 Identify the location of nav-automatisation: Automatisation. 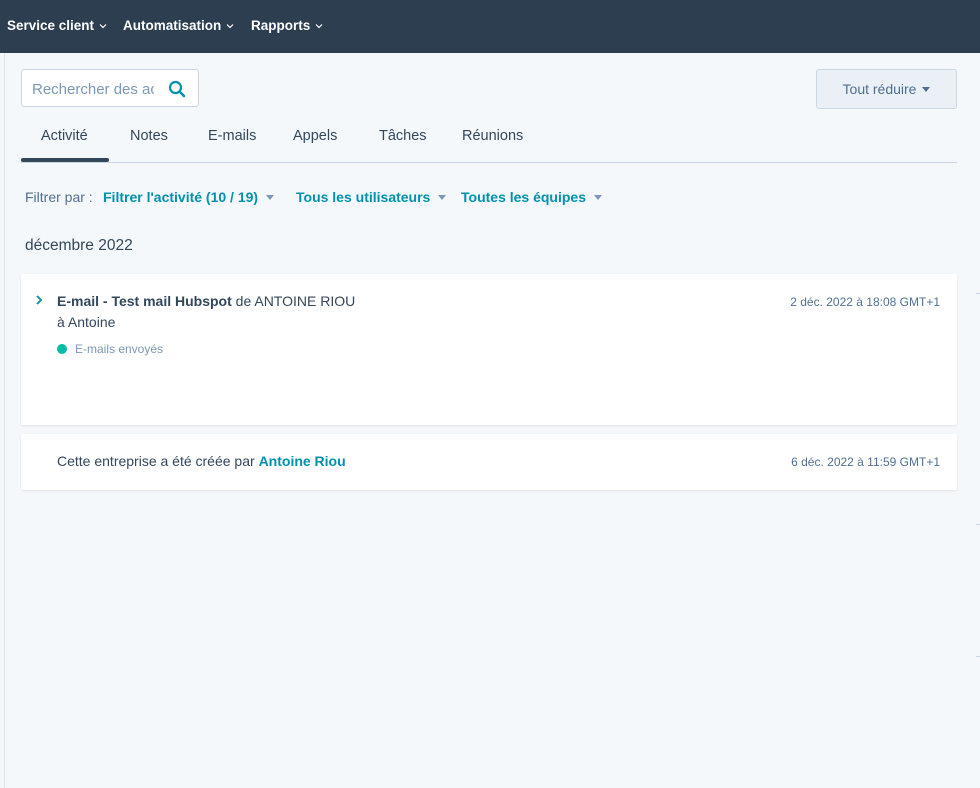
(179, 25).